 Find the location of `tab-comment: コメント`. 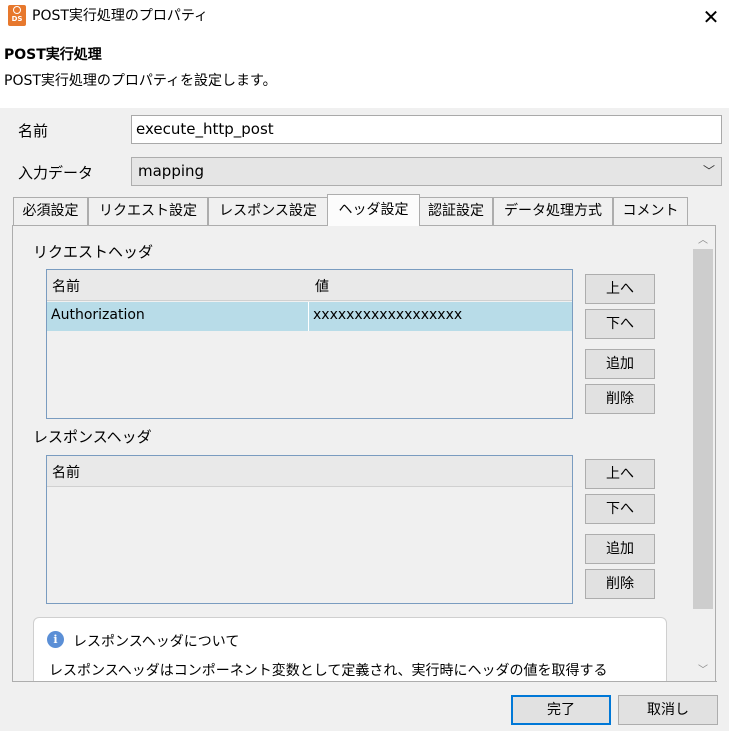

tab-comment: コメント is located at coordinates (650, 211).